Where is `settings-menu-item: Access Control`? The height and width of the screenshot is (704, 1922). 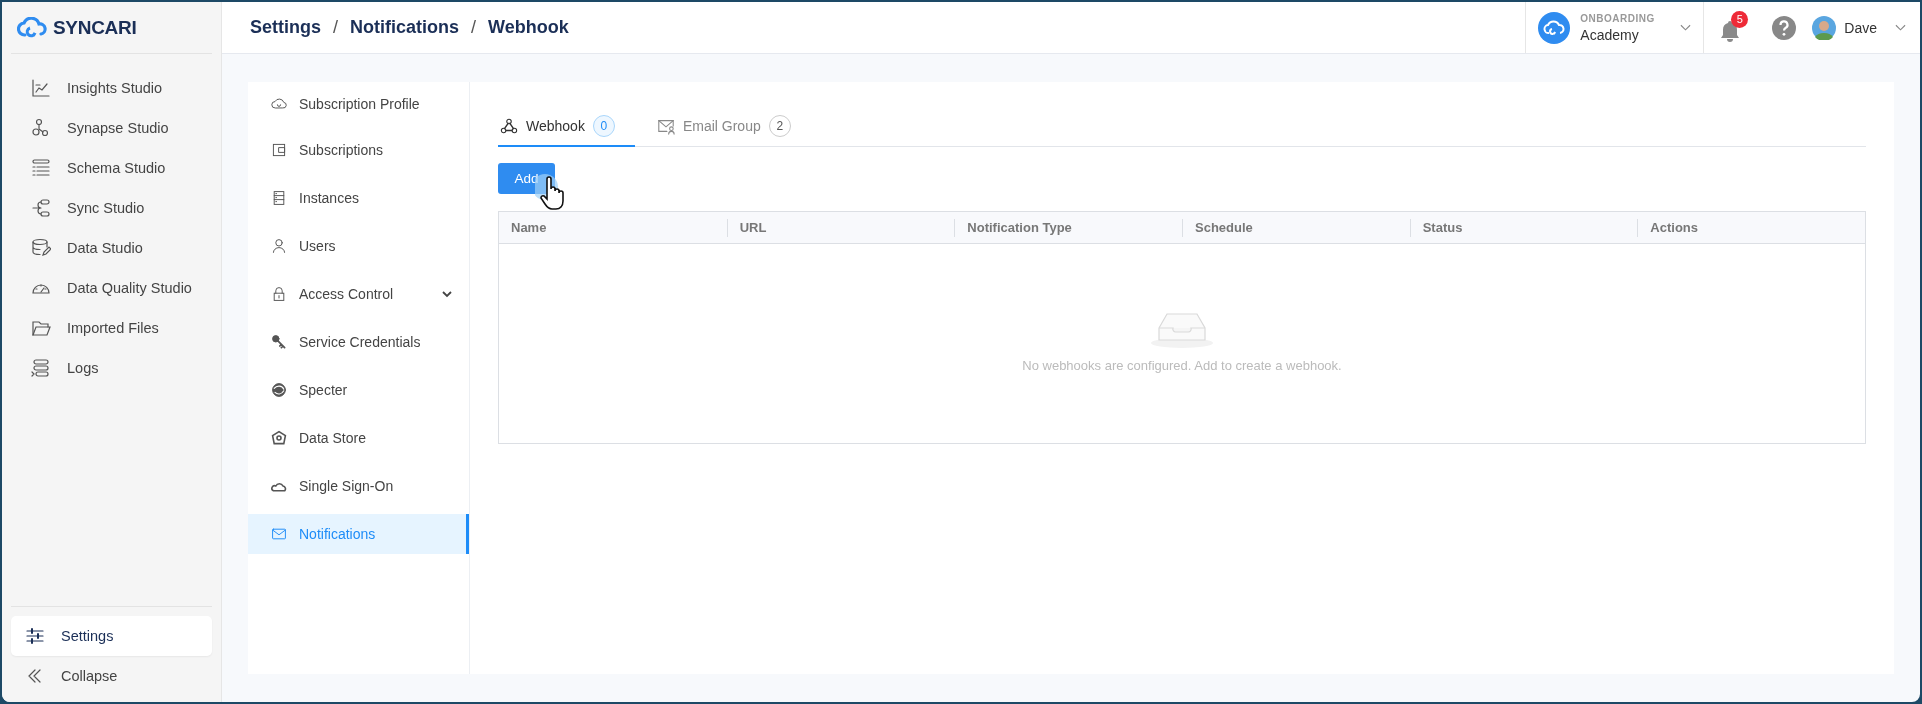
settings-menu-item: Access Control is located at coordinates (358, 294).